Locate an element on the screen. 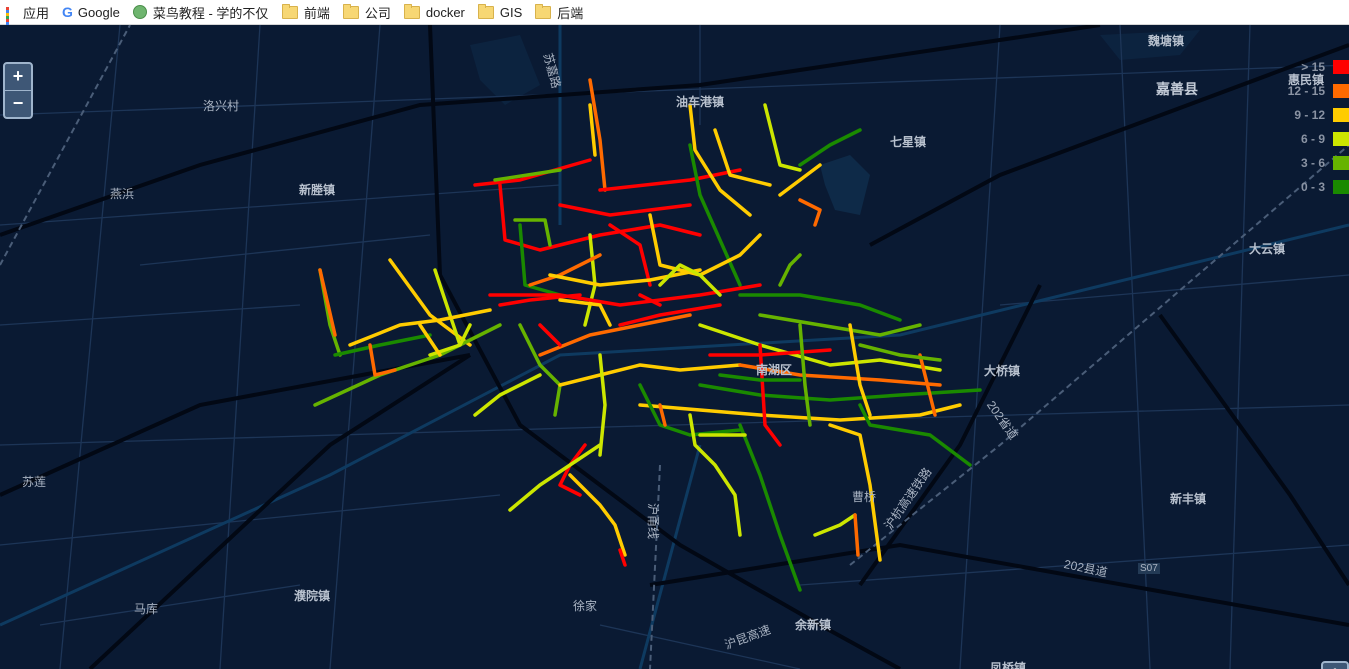 This screenshot has width=1349, height=669. place-label: 燕浜 is located at coordinates (122, 194).